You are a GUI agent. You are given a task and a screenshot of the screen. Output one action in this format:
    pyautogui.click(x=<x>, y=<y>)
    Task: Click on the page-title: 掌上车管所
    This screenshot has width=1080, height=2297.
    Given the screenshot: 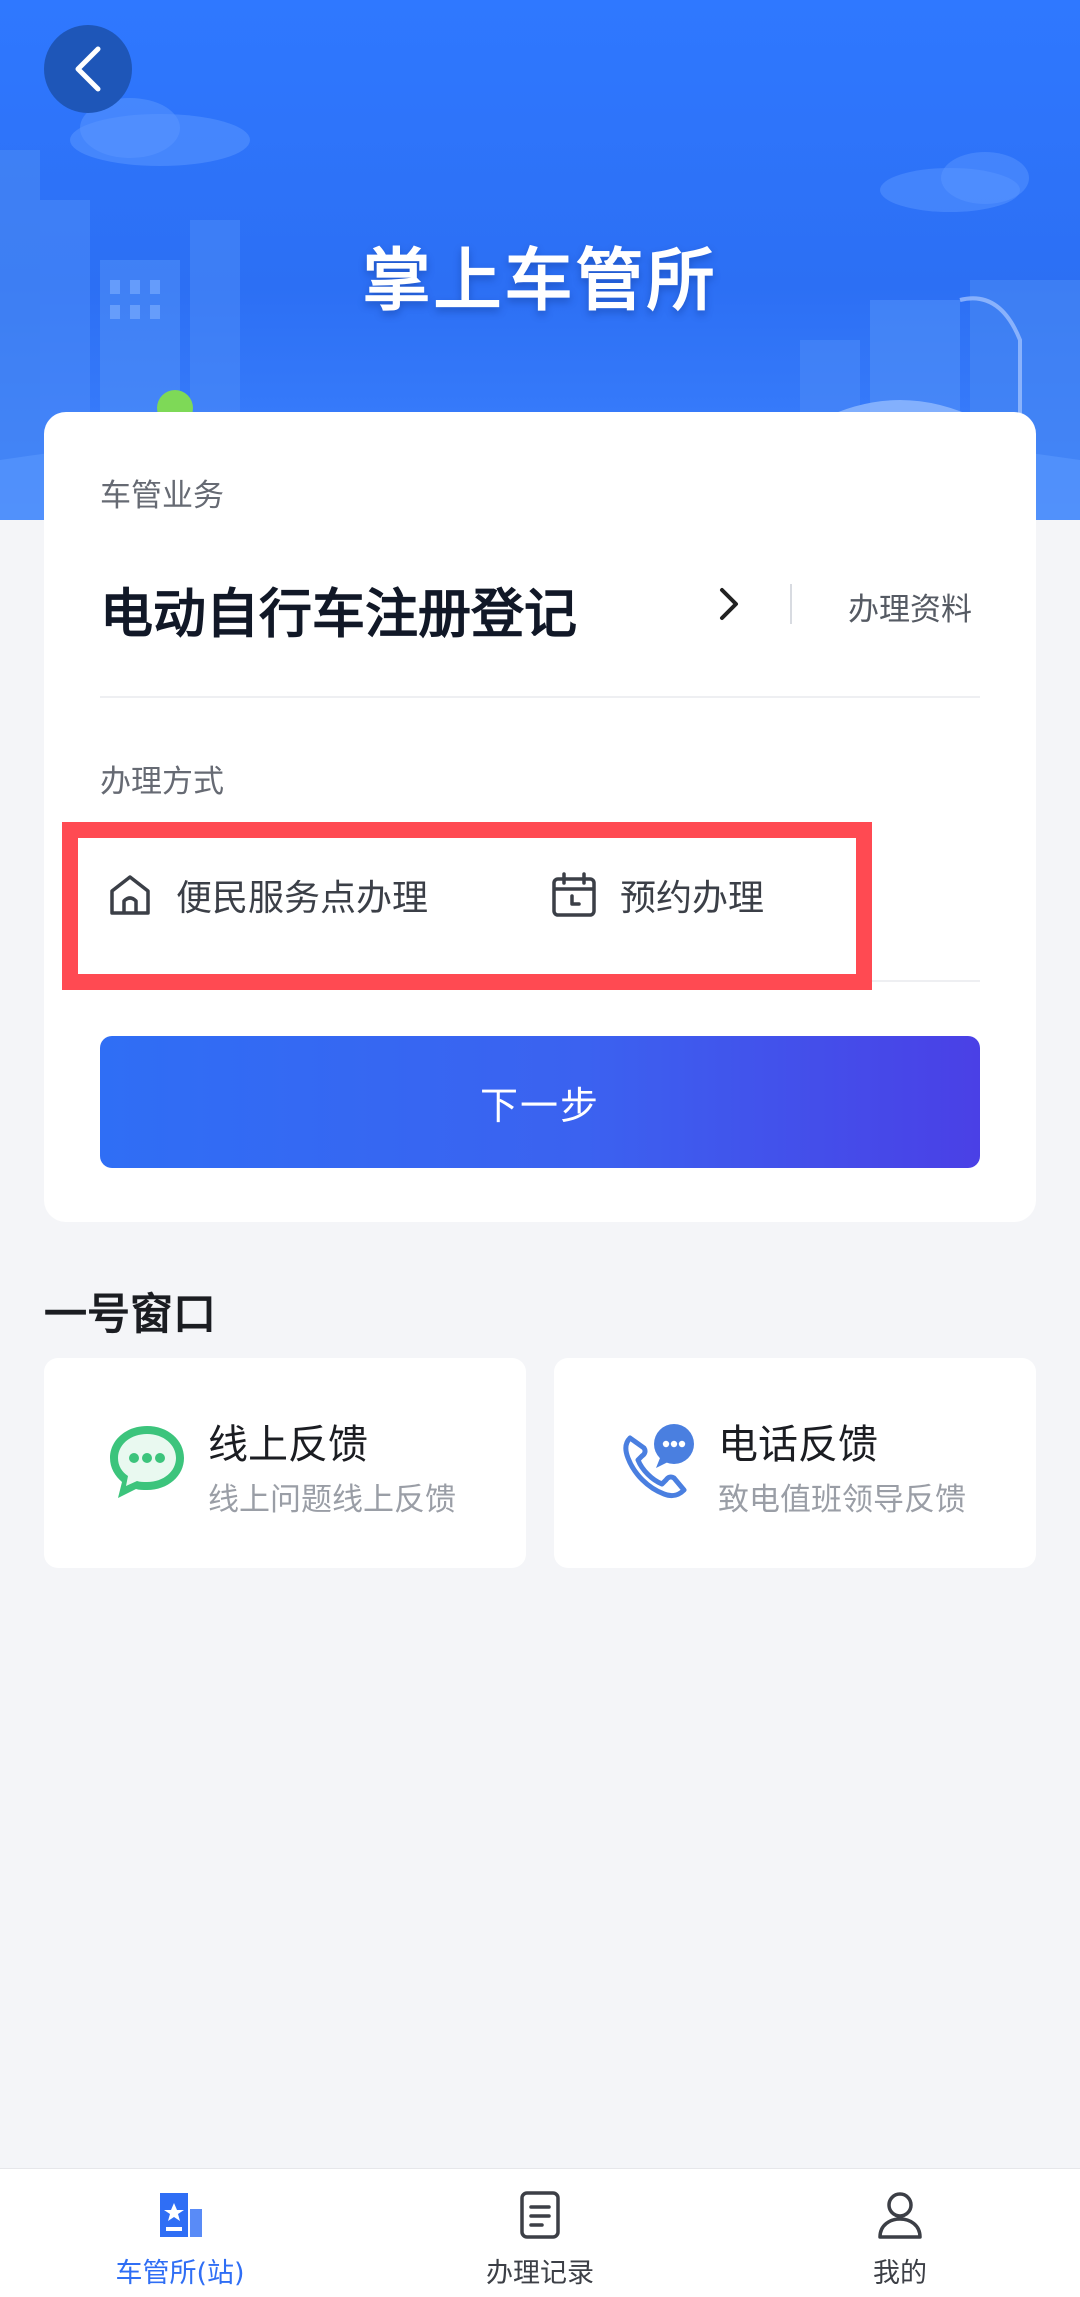 What is the action you would take?
    pyautogui.click(x=540, y=281)
    